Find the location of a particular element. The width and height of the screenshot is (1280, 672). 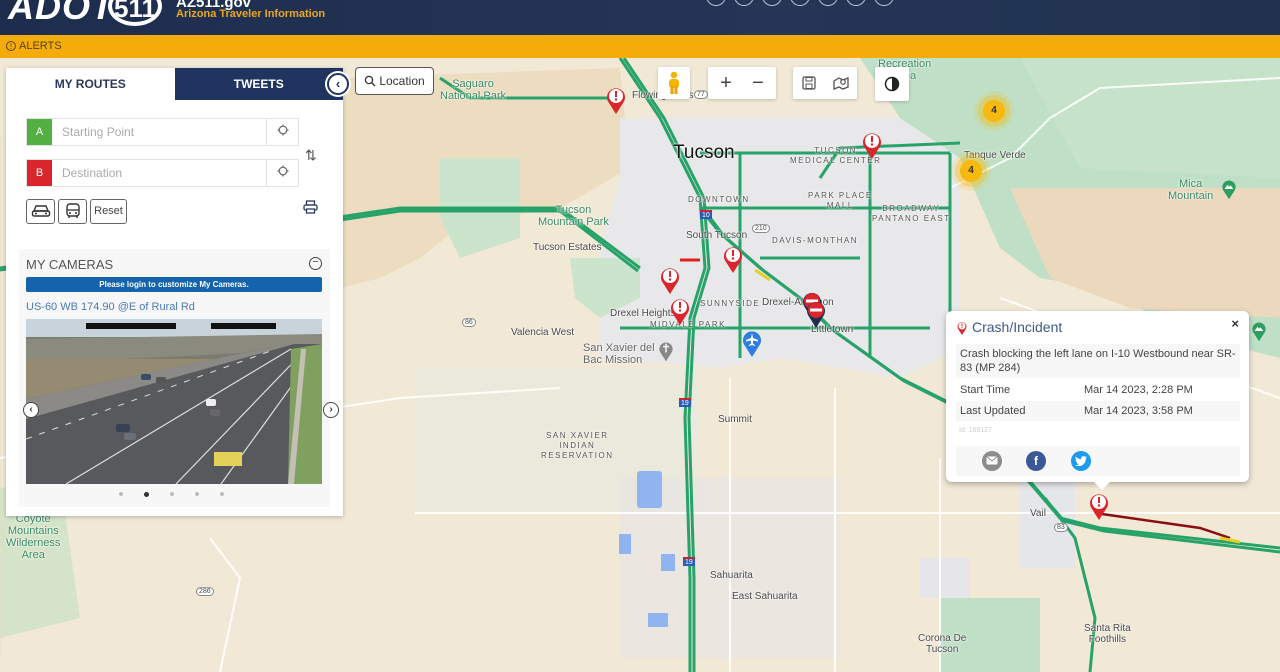

zoom-in-button: + is located at coordinates (726, 83).